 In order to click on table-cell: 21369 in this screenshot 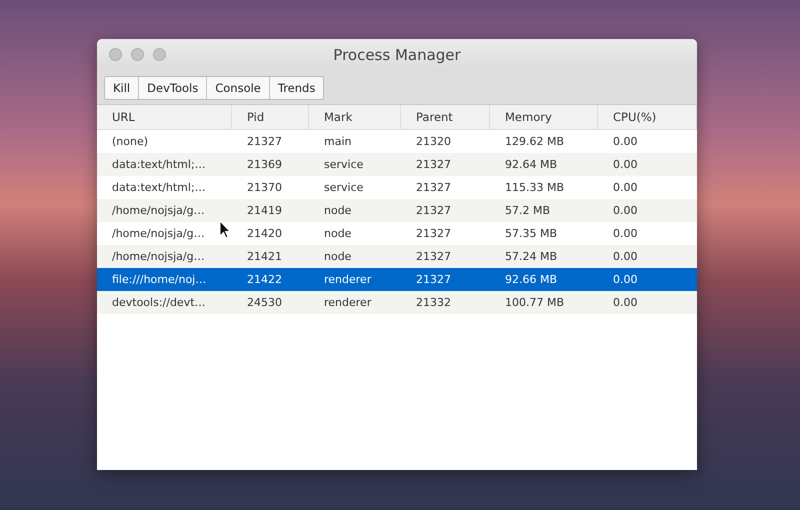, I will do `click(264, 164)`.